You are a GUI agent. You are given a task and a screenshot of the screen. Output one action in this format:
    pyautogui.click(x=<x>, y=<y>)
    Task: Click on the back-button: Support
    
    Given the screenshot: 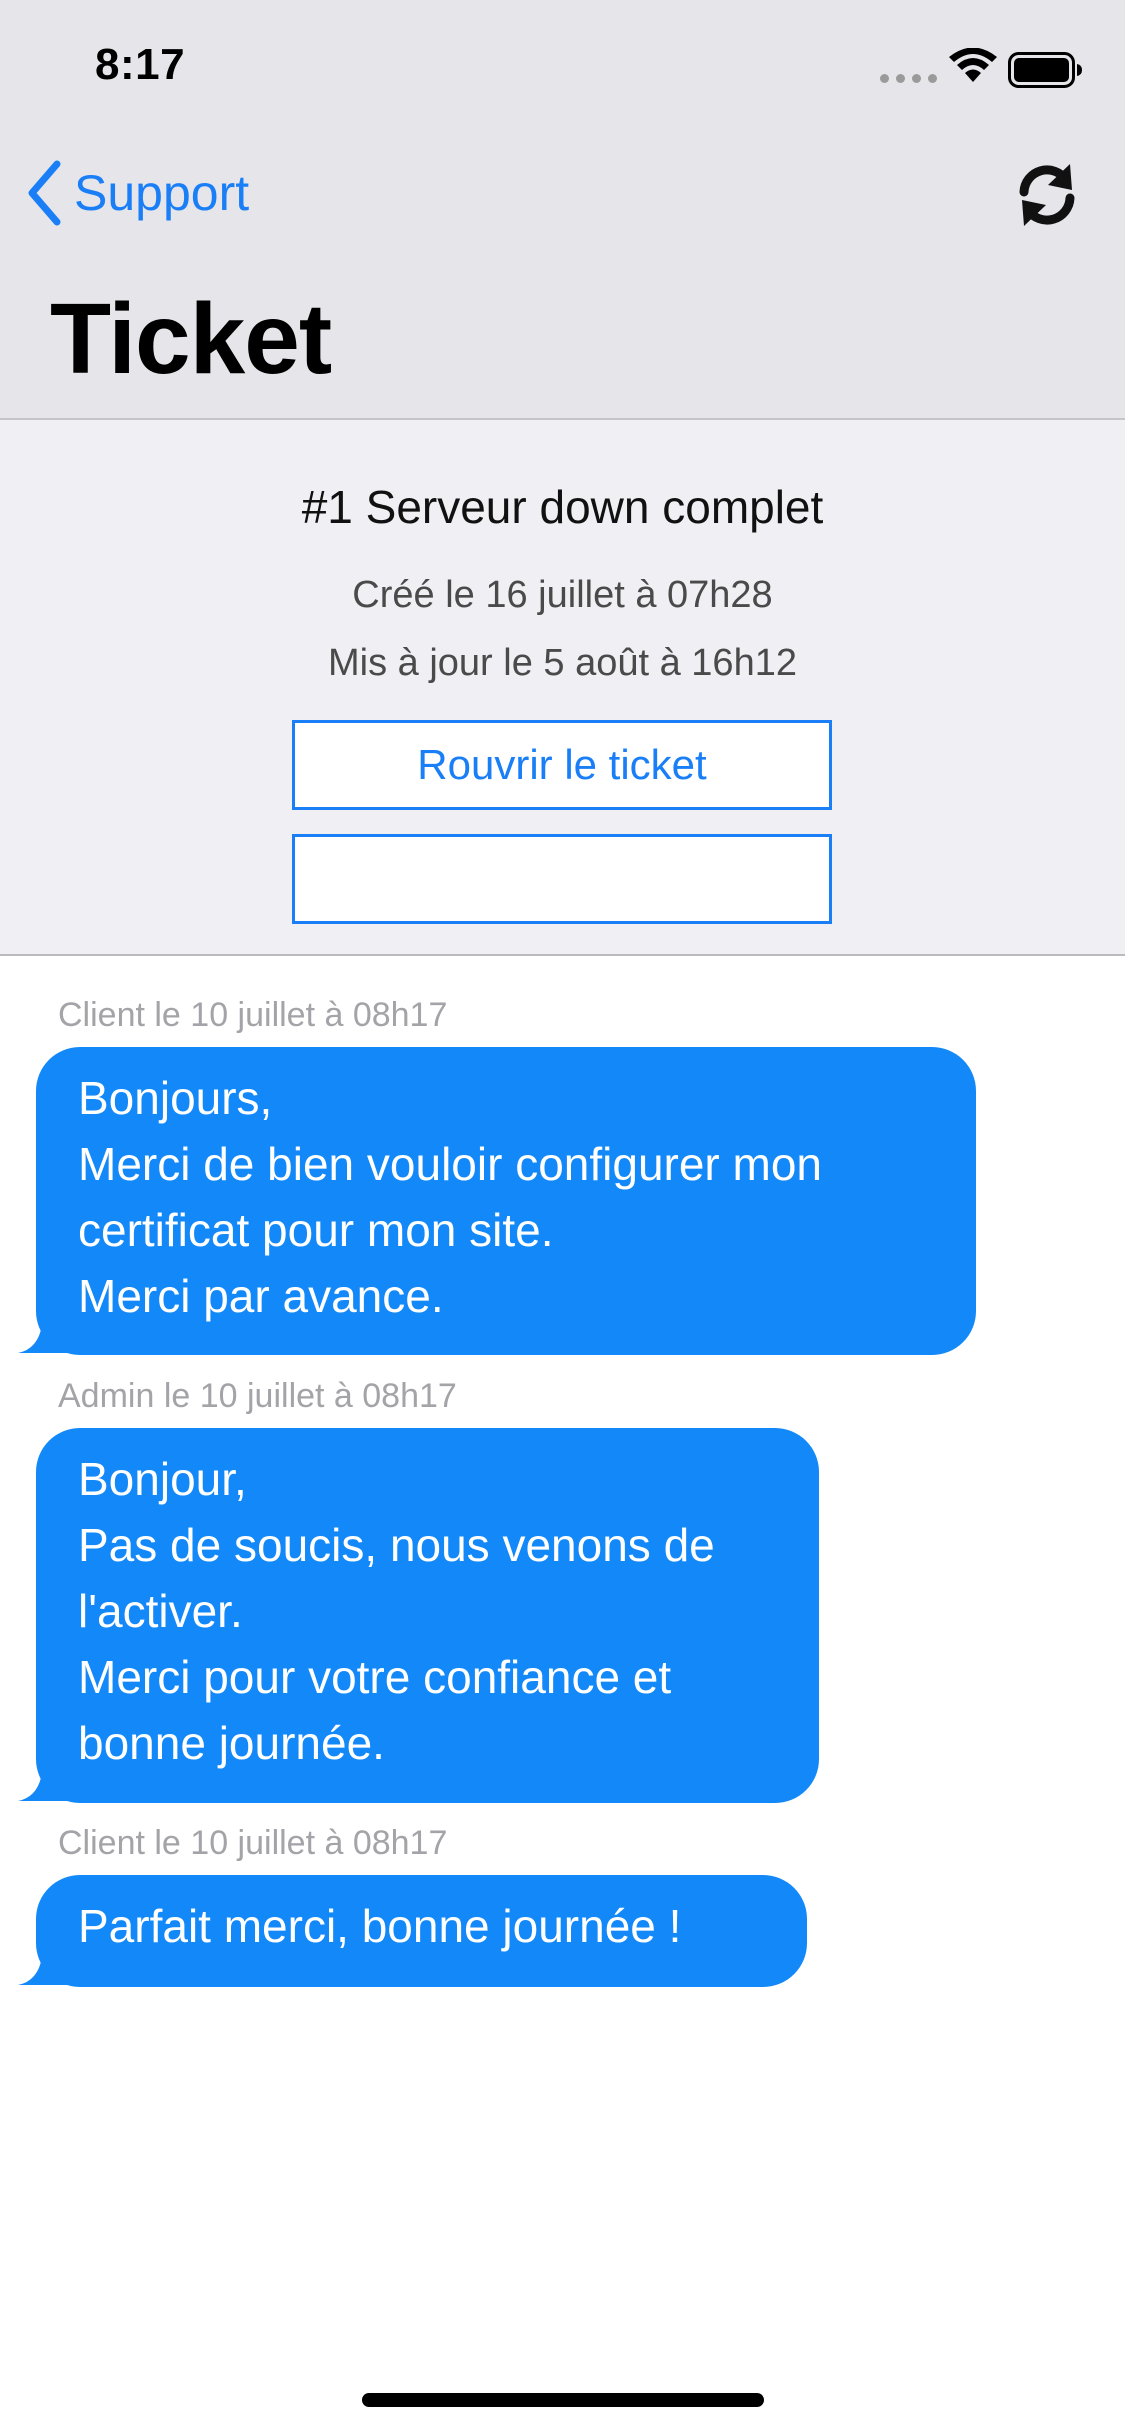 What is the action you would take?
    pyautogui.click(x=136, y=193)
    